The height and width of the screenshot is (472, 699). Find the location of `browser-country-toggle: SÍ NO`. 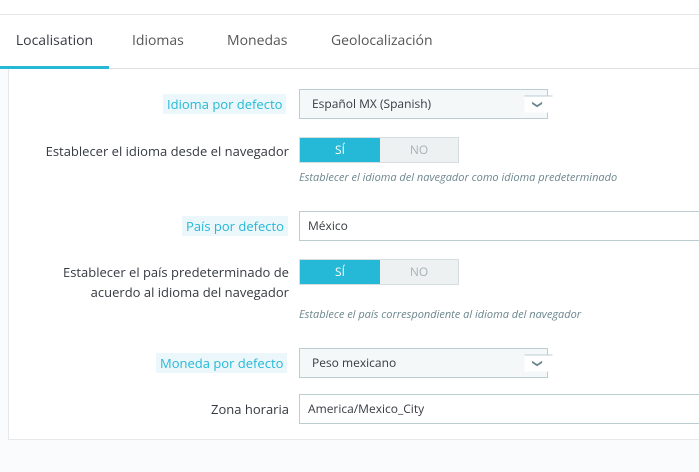

browser-country-toggle: SÍ NO is located at coordinates (379, 272).